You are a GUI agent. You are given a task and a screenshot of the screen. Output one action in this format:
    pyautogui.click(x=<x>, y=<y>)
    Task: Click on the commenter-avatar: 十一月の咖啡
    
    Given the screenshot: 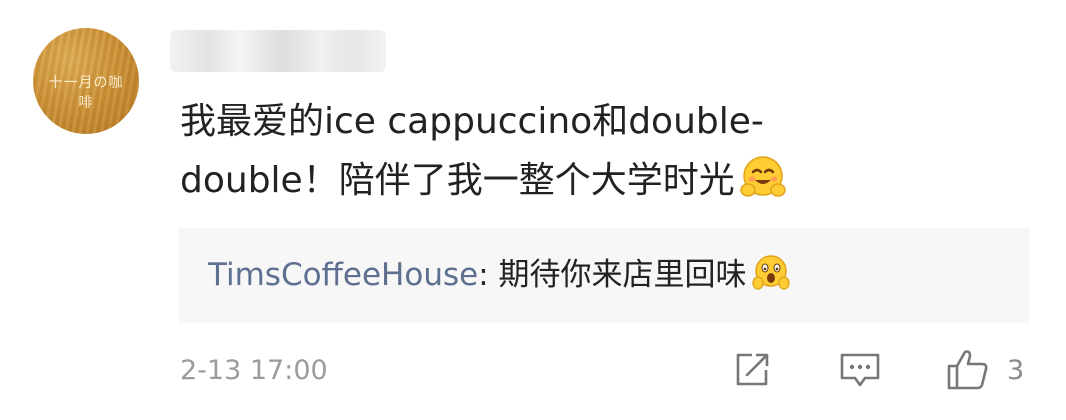 What is the action you would take?
    pyautogui.click(x=86, y=81)
    